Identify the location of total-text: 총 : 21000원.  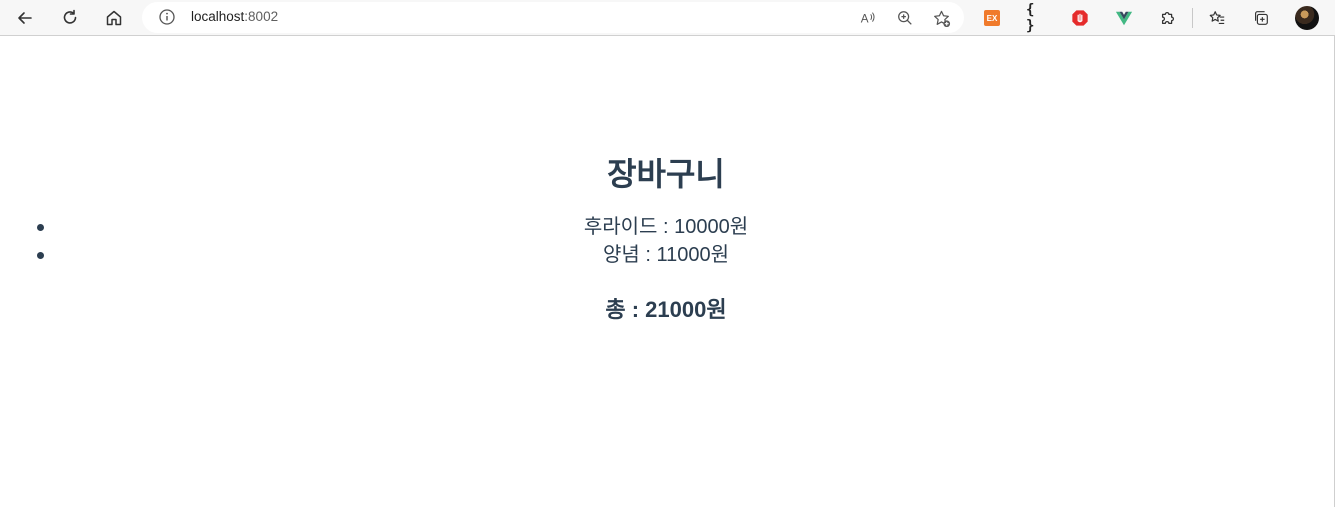
(666, 309).